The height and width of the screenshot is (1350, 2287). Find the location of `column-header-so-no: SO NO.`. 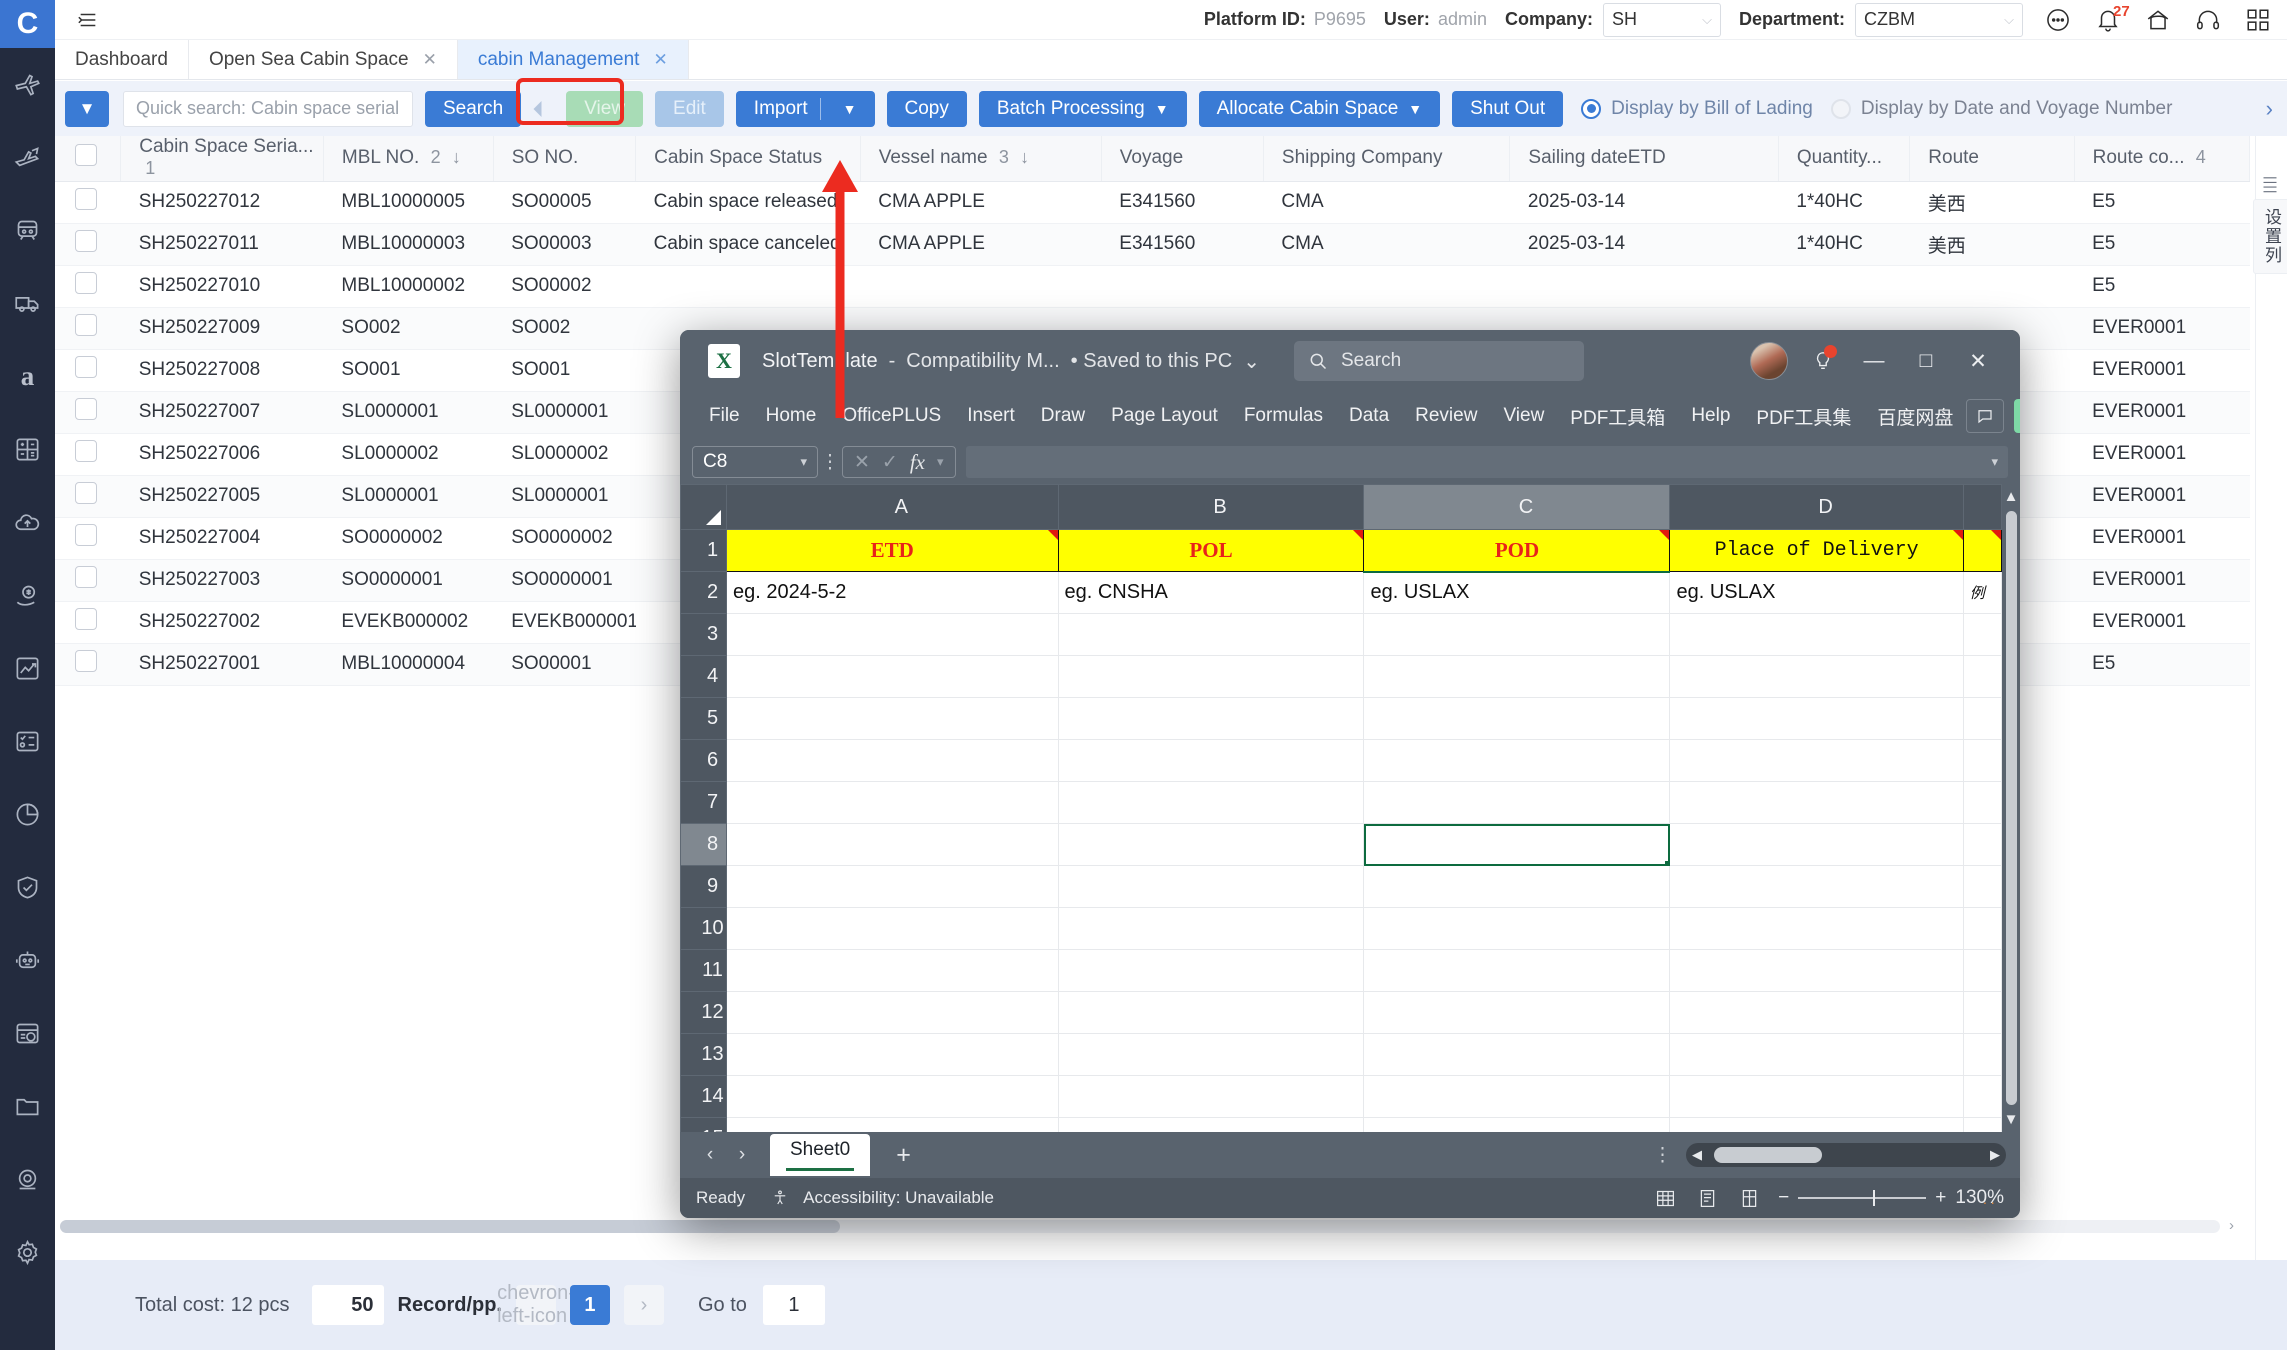

column-header-so-no: SO NO. is located at coordinates (565, 159).